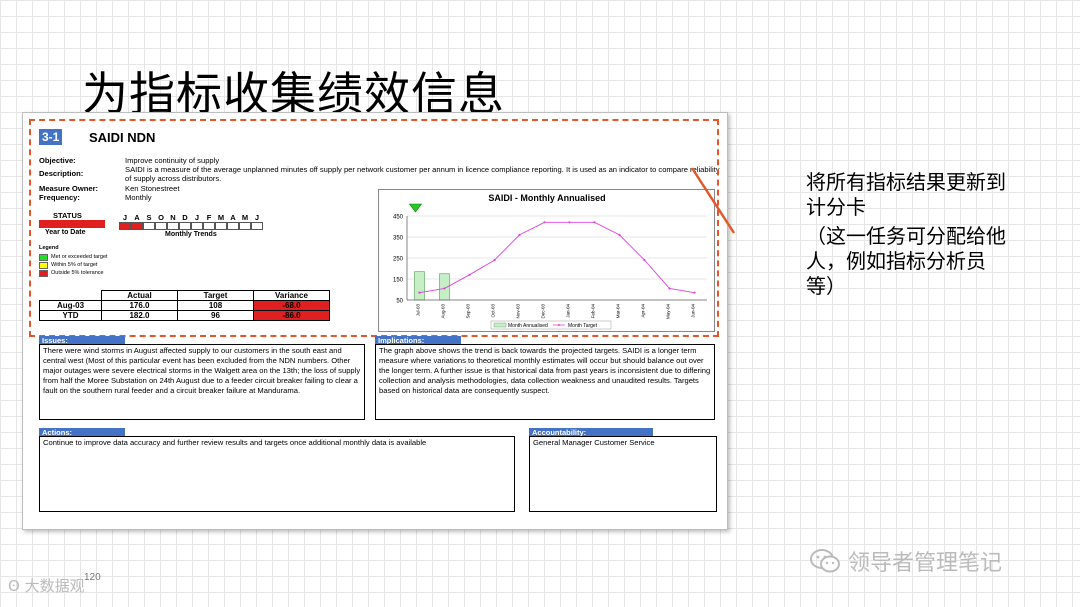 Image resolution: width=1080 pixels, height=607 pixels. Describe the element at coordinates (59, 197) in the screenshot. I see `meta-key: Frequency:` at that location.